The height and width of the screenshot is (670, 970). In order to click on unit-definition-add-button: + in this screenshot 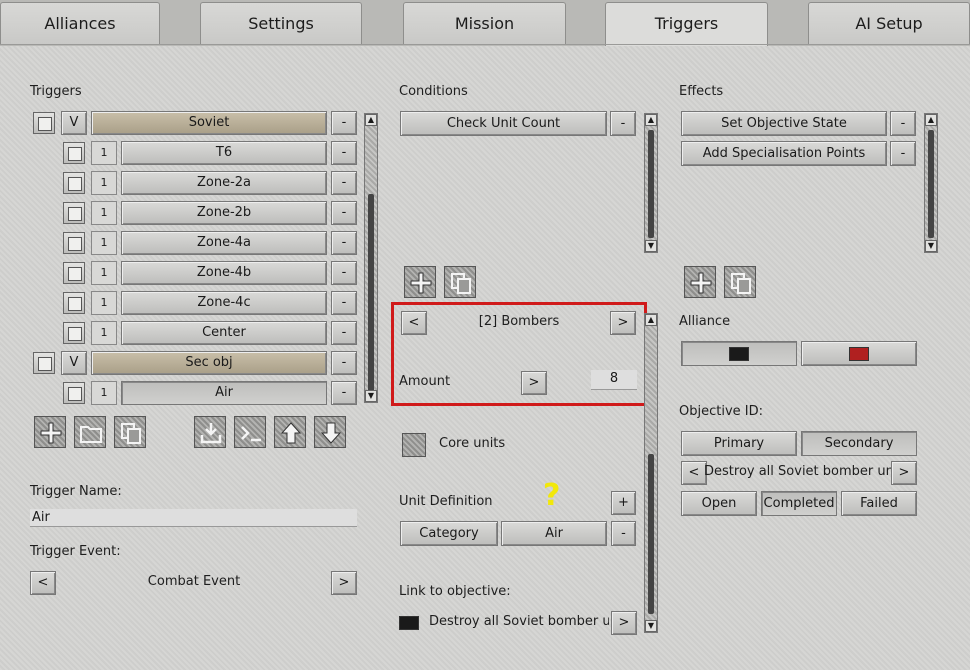, I will do `click(623, 503)`.